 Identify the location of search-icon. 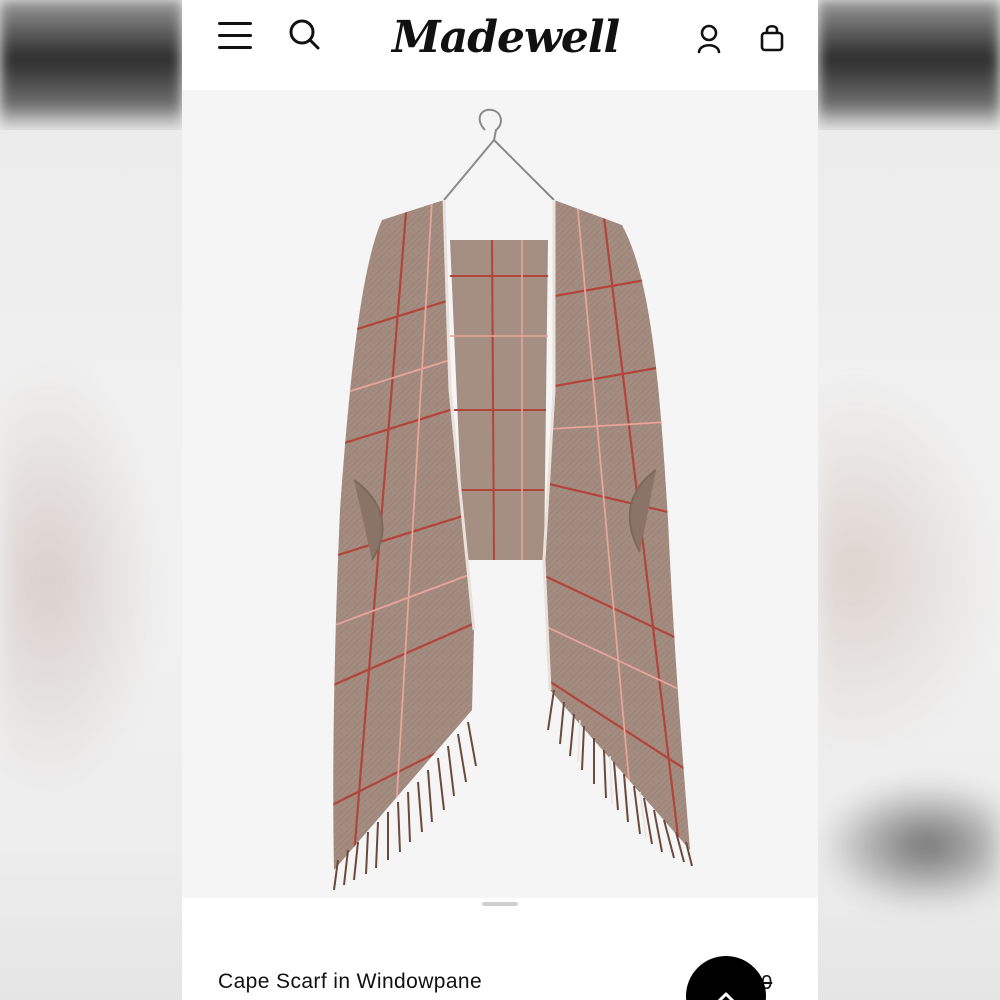
(304, 34).